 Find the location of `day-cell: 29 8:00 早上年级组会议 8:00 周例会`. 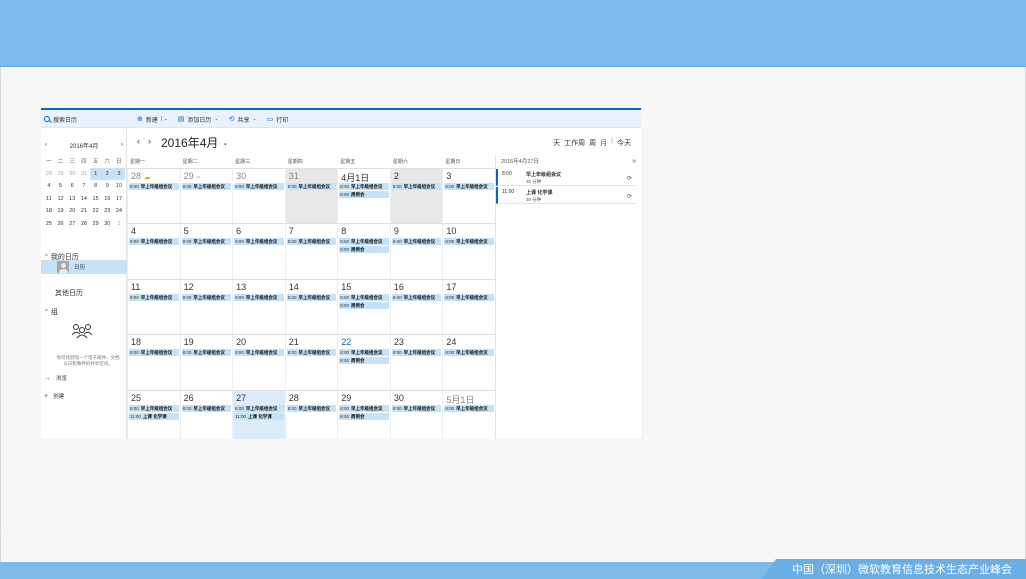

day-cell: 29 8:00 早上年级组会议 8:00 周例会 is located at coordinates (363, 414).